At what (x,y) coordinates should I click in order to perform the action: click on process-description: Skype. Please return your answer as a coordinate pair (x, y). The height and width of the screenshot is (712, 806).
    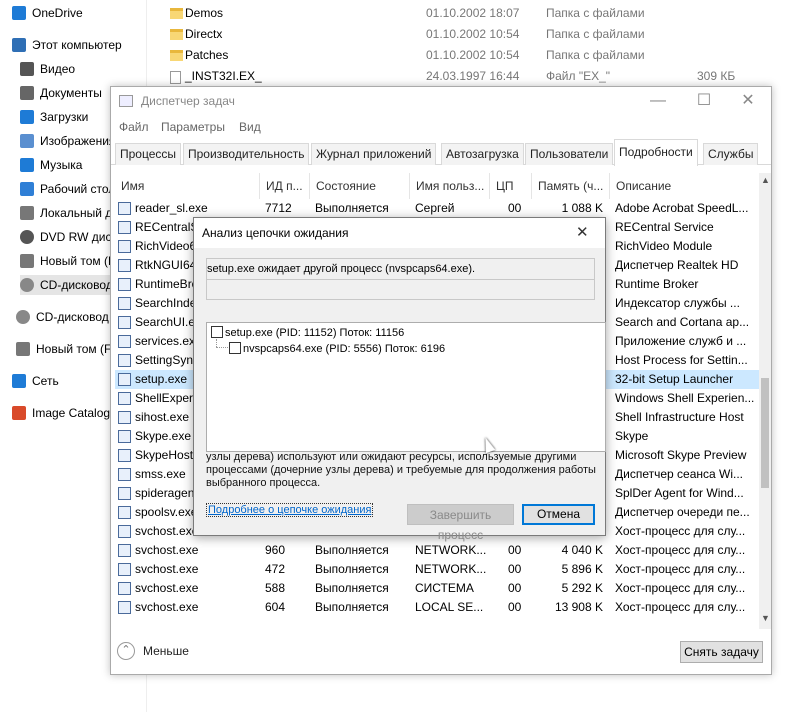
    Looking at the image, I should click on (632, 436).